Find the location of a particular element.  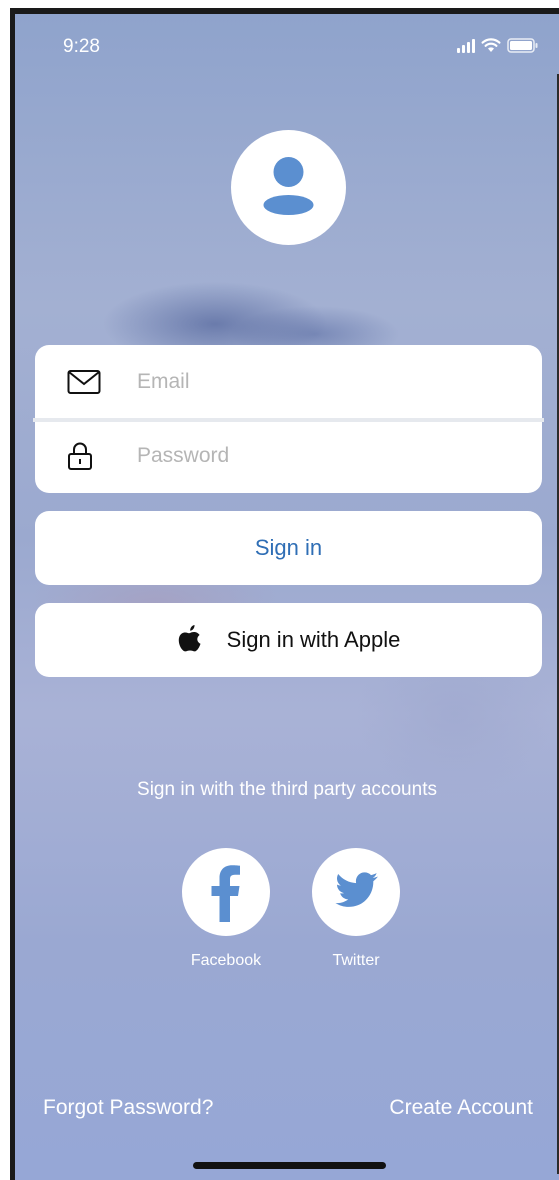

wifi-icon is located at coordinates (491, 45).